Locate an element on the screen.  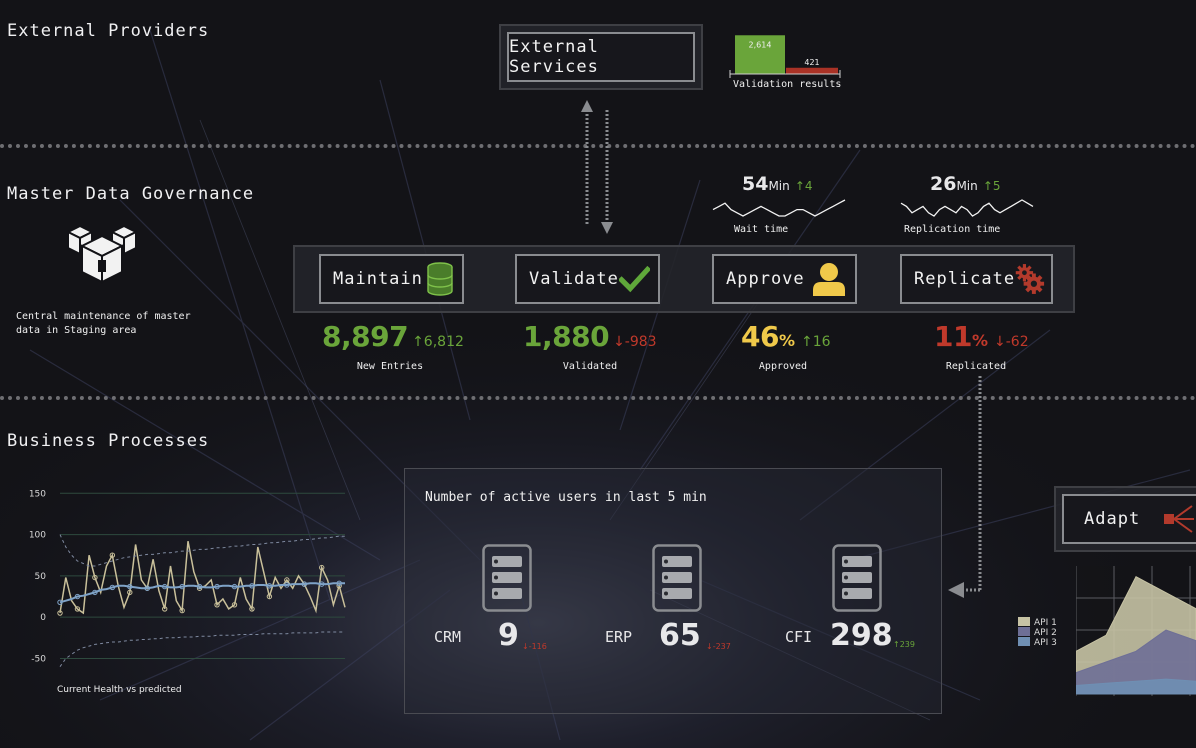
health-ytick-0: 150 is located at coordinates (37, 494).